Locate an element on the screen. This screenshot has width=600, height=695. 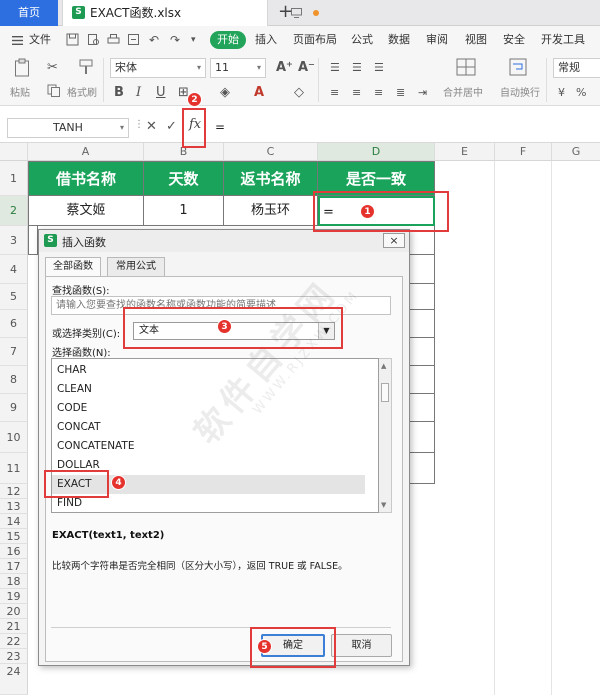
tab-common-formulas: 常用公式 is located at coordinates (136, 266).